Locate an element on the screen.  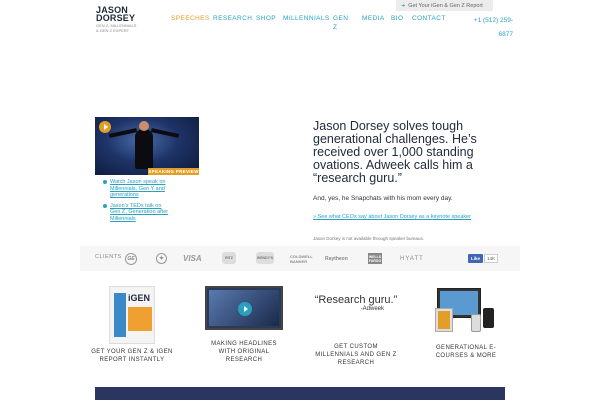
card-label: GET YOUR GEN Z & IGEN REPORT INSTANTLY is located at coordinates (132, 356).